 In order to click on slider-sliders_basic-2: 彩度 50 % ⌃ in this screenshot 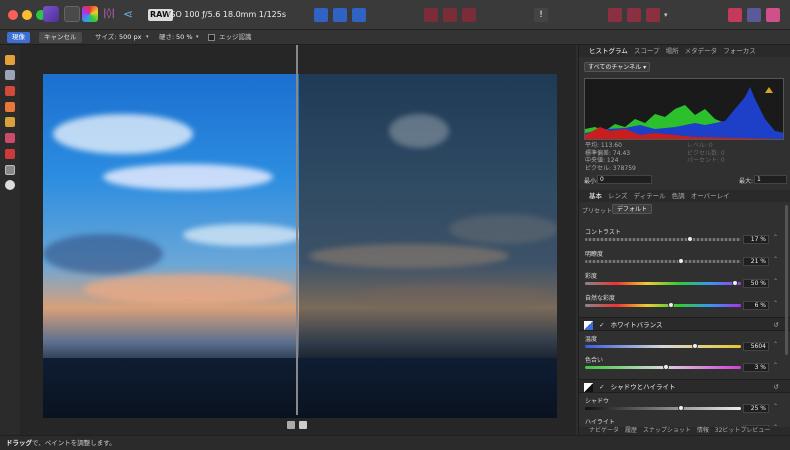, I will do `click(685, 279)`.